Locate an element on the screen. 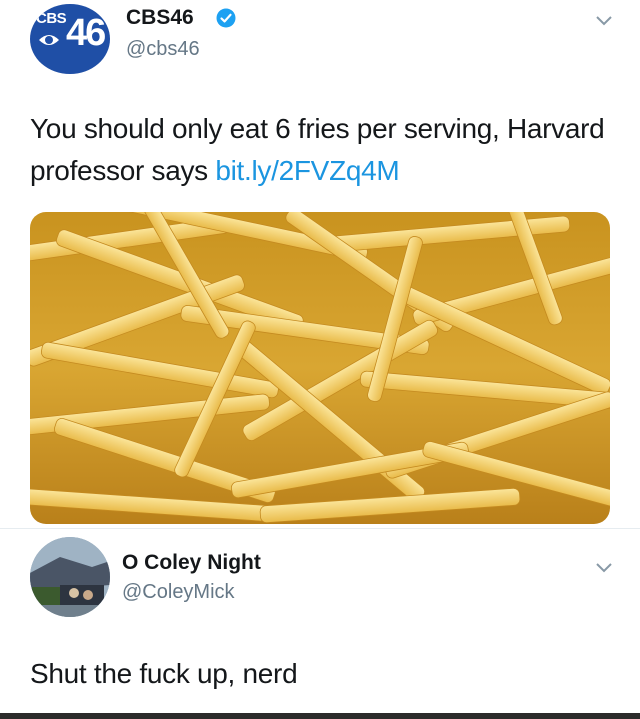 Image resolution: width=640 pixels, height=719 pixels. cbs-logo-text: CBS is located at coordinates (51, 18).